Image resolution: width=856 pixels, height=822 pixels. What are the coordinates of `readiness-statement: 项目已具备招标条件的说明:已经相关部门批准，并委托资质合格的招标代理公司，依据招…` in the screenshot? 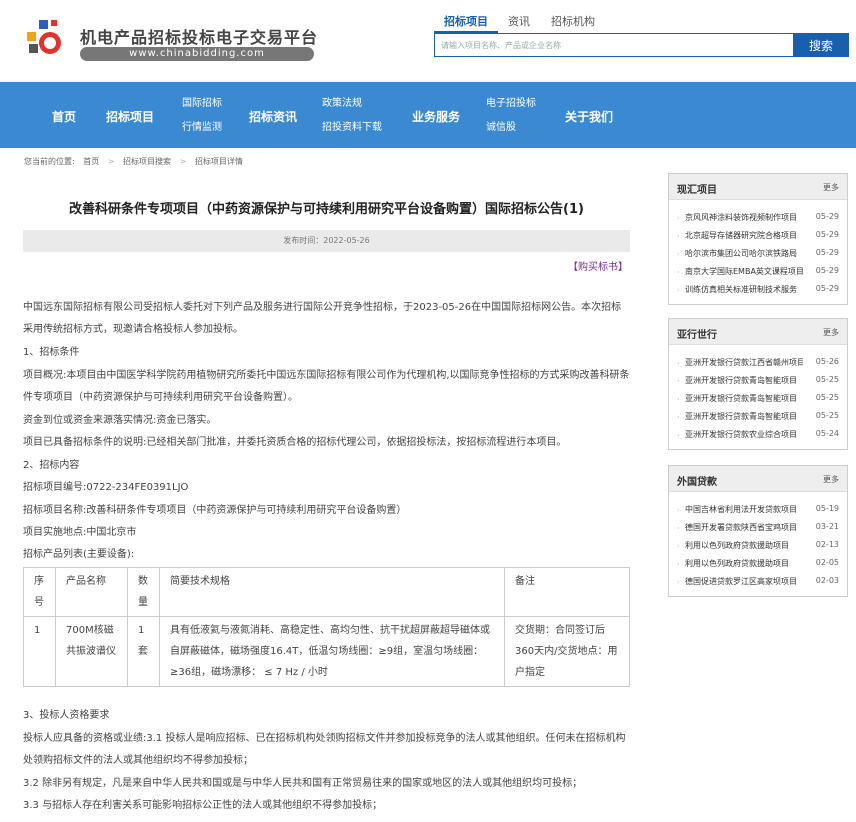 It's located at (295, 442).